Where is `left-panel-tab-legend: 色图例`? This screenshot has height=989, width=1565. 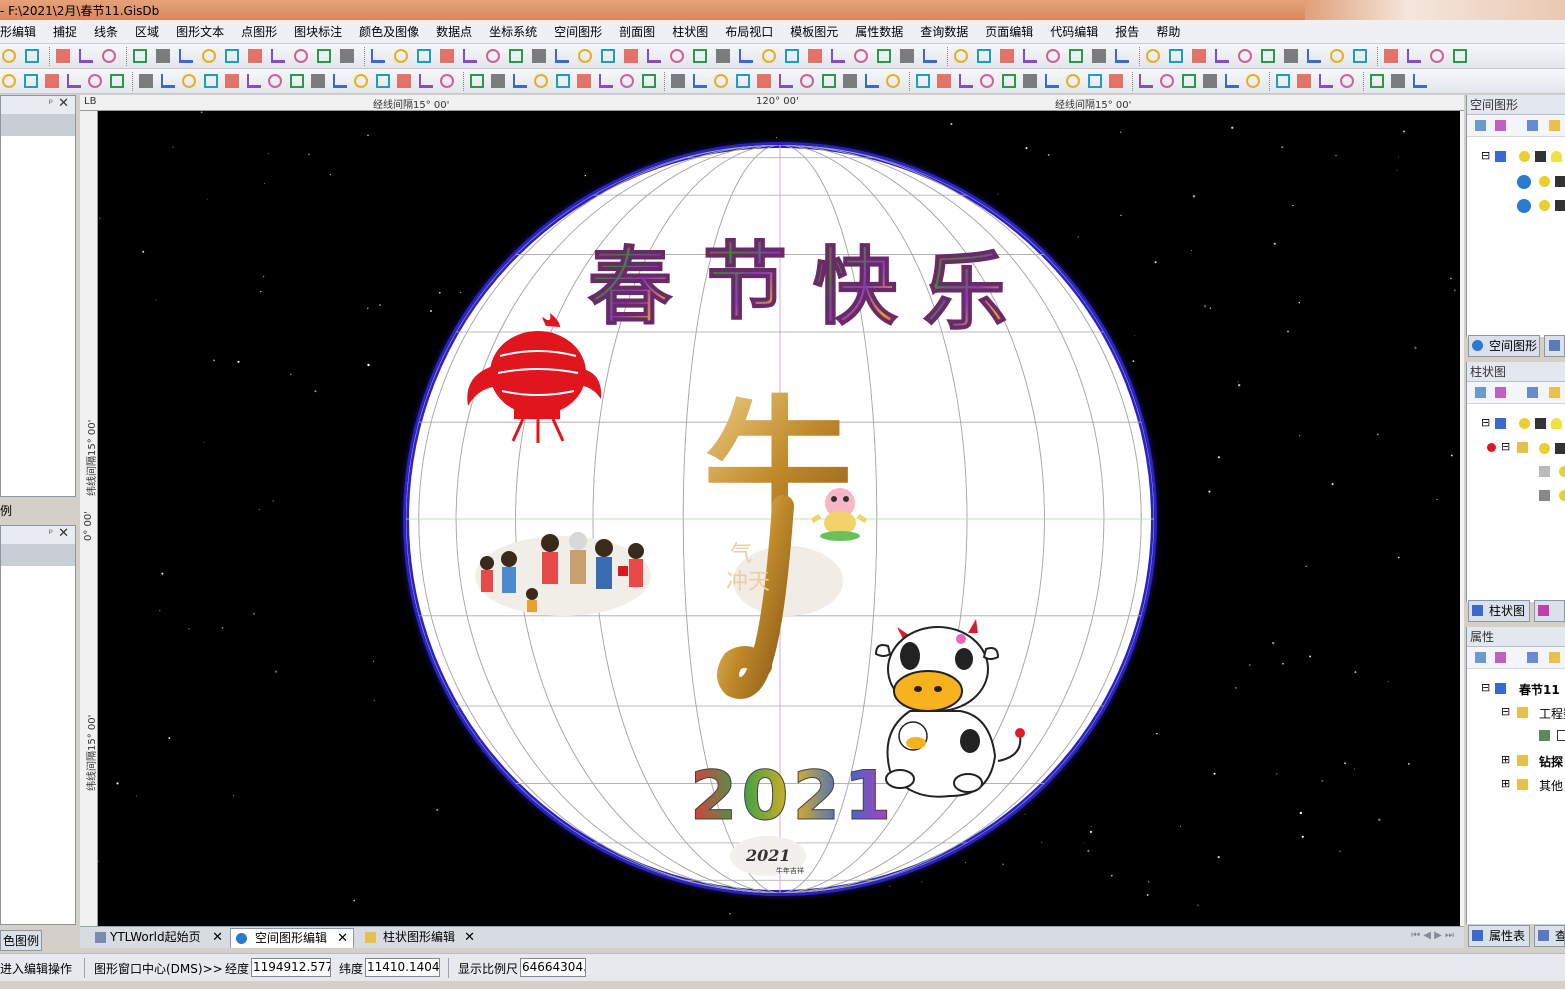
left-panel-tab-legend: 色图例 is located at coordinates (21, 940).